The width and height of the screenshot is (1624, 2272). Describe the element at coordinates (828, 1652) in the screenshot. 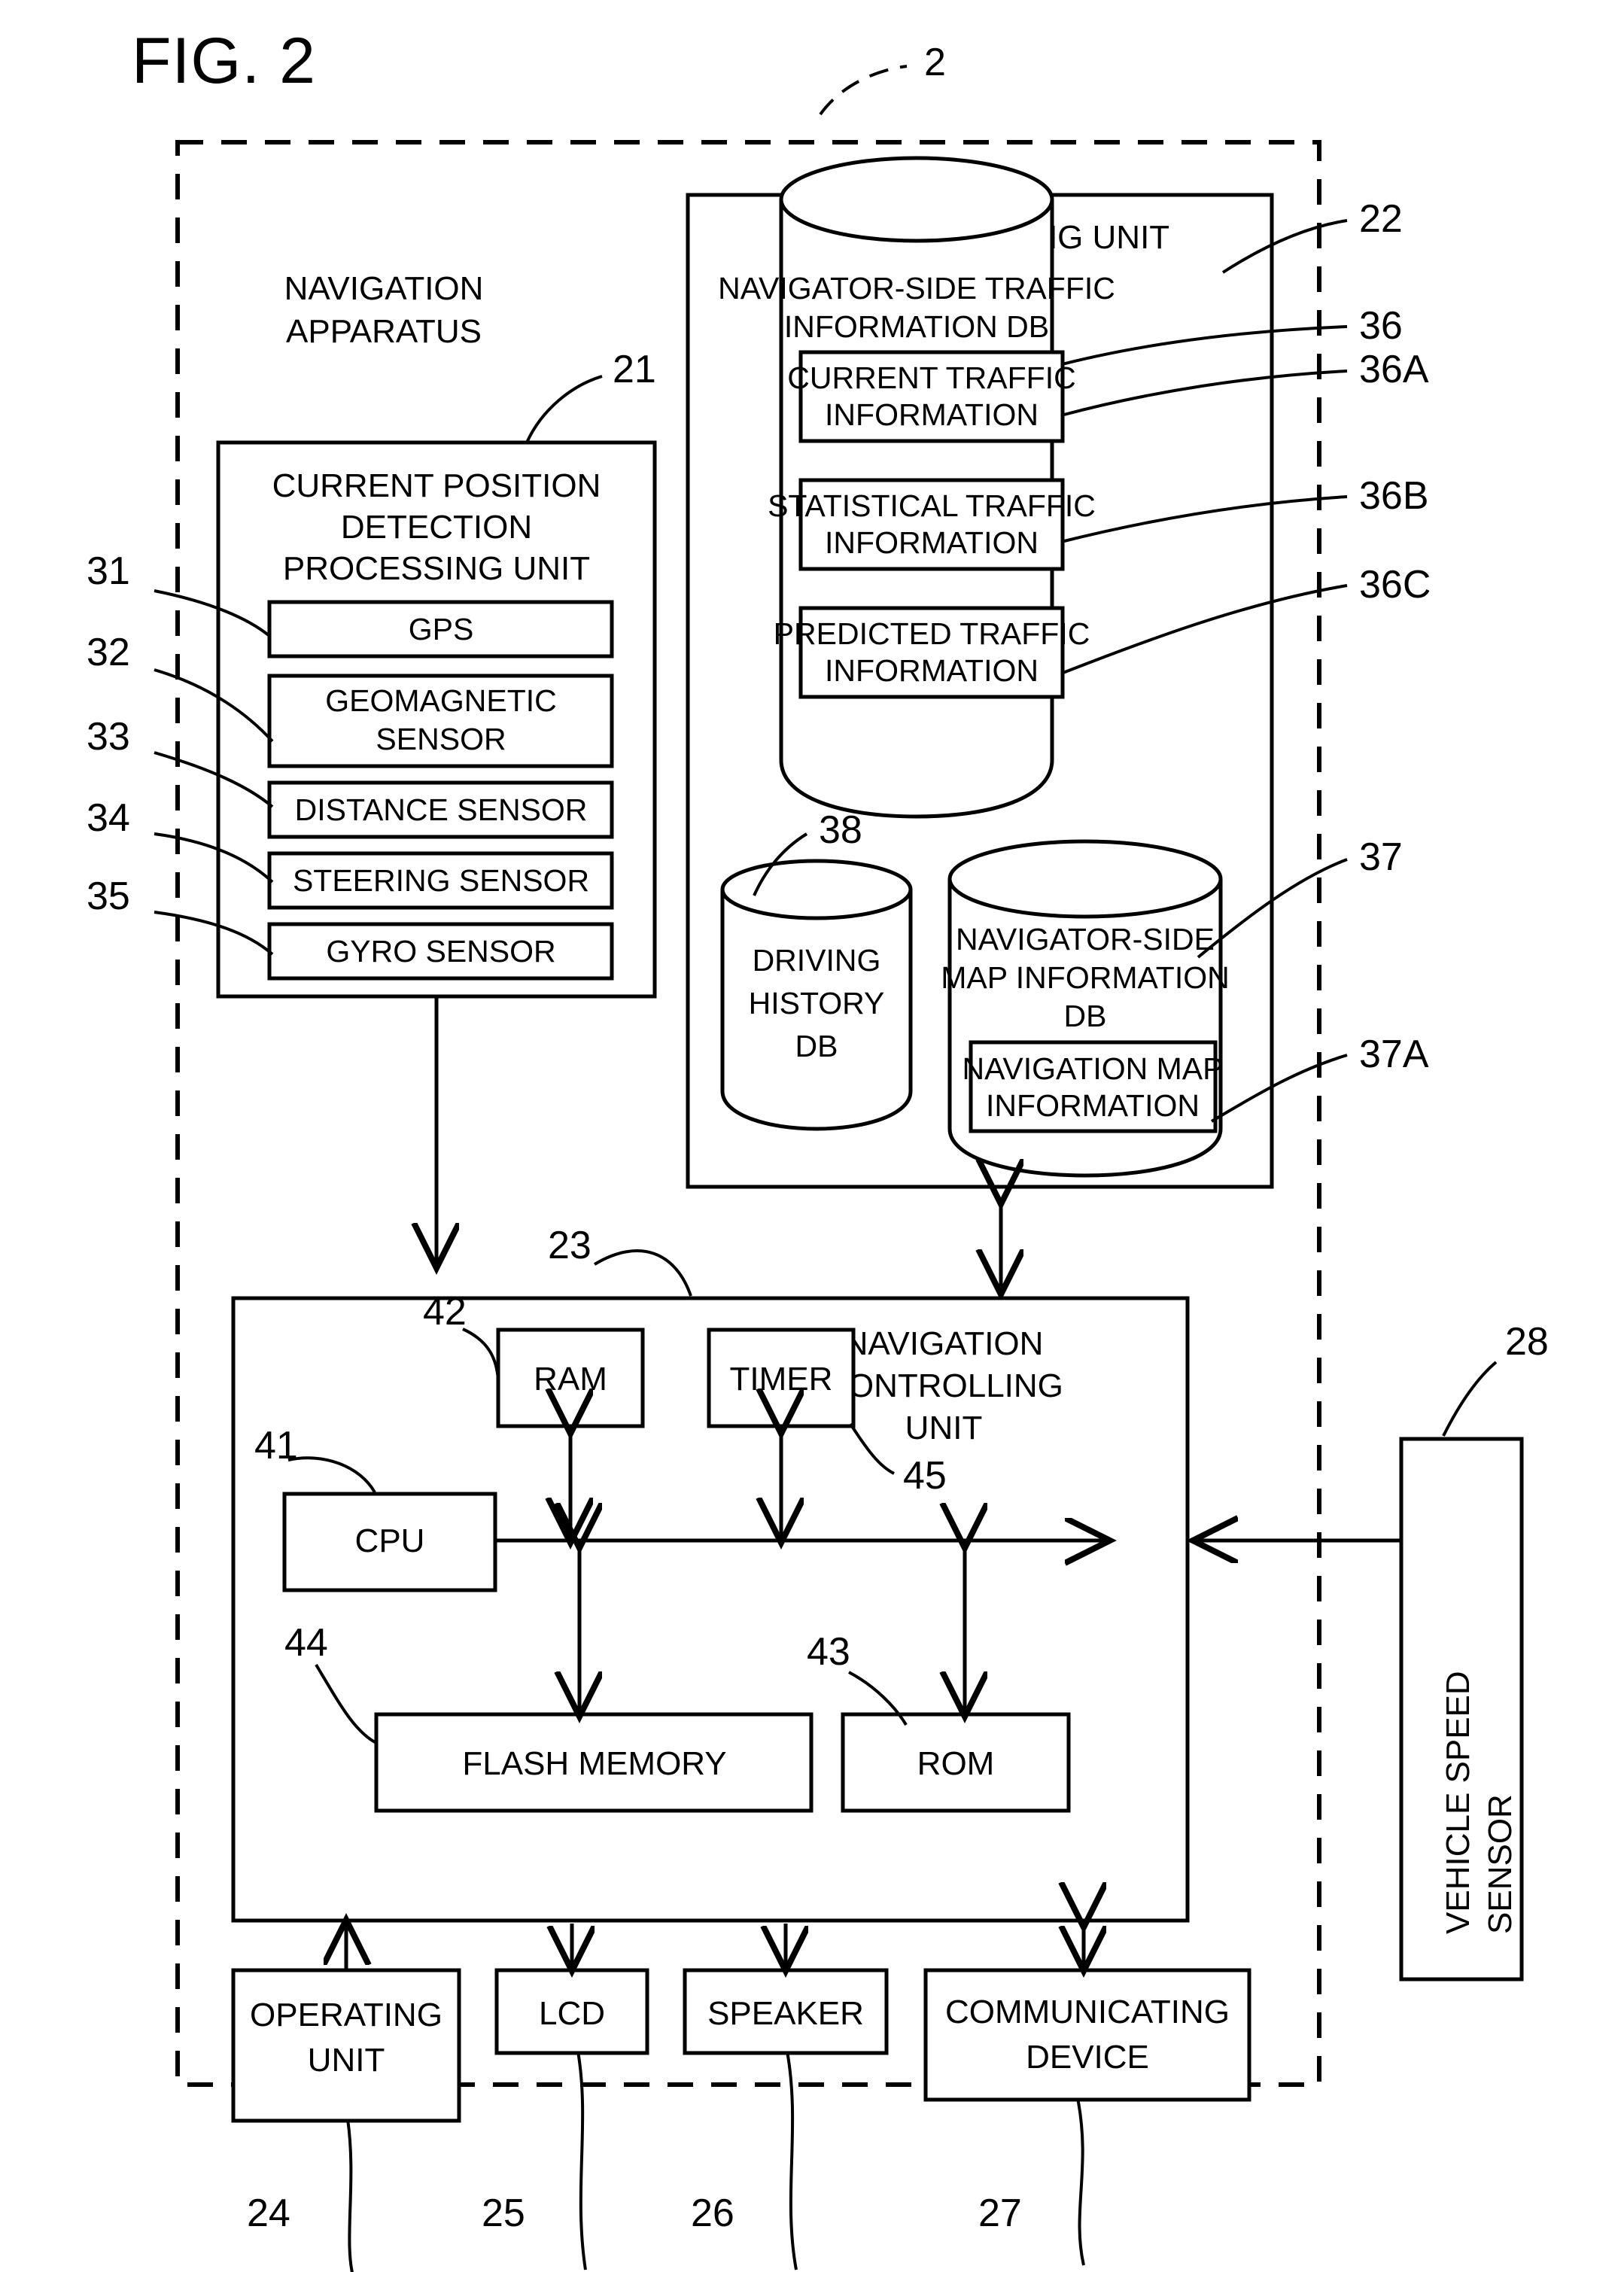

I see `ref-43-label: 43` at that location.